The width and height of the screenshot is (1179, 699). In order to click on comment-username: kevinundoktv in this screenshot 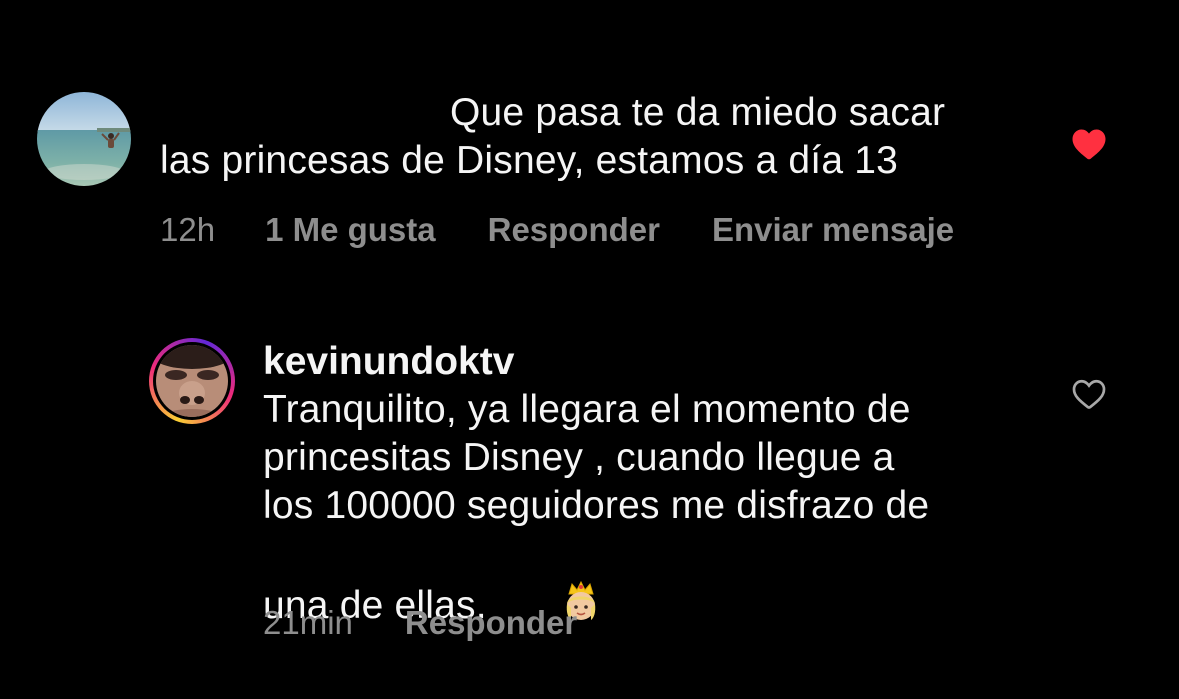, I will do `click(388, 362)`.